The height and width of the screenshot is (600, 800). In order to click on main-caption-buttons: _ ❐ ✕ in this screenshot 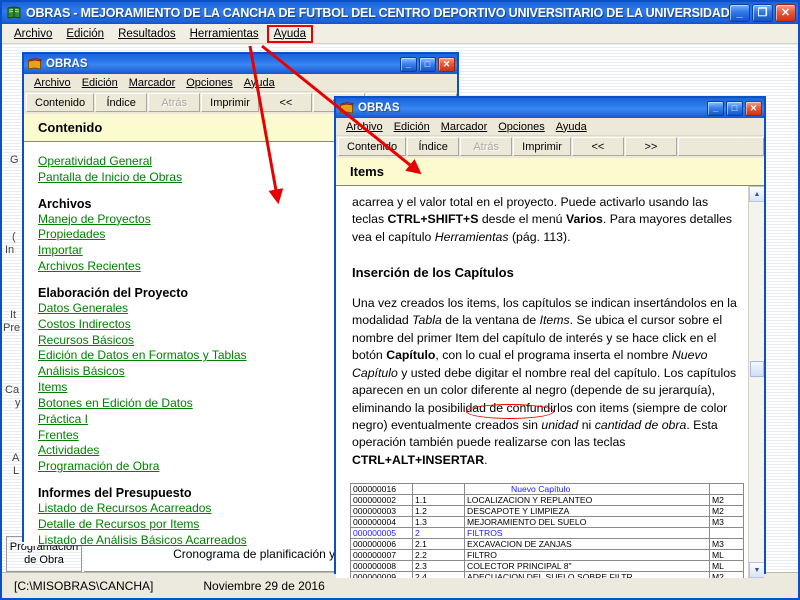, I will do `click(762, 13)`.